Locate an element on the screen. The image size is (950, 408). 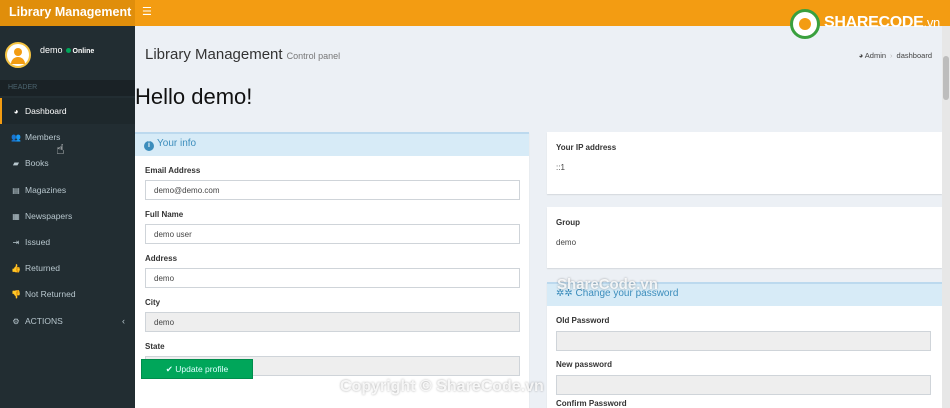
email-row: Email Address is located at coordinates (332, 183).